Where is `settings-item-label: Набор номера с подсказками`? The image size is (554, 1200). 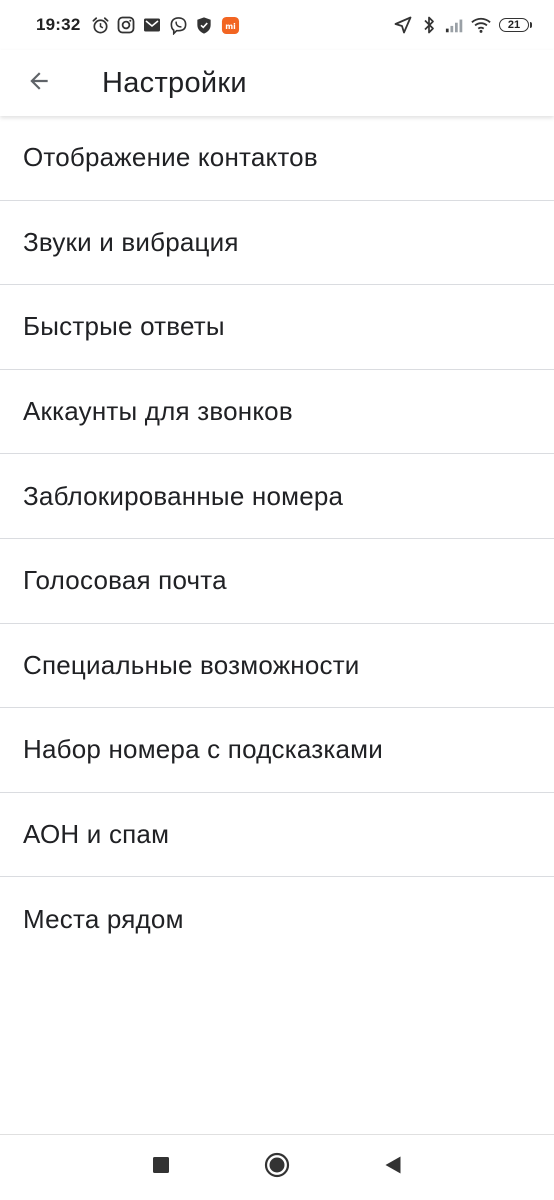
settings-item-label: Набор номера с подсказками is located at coordinates (203, 749).